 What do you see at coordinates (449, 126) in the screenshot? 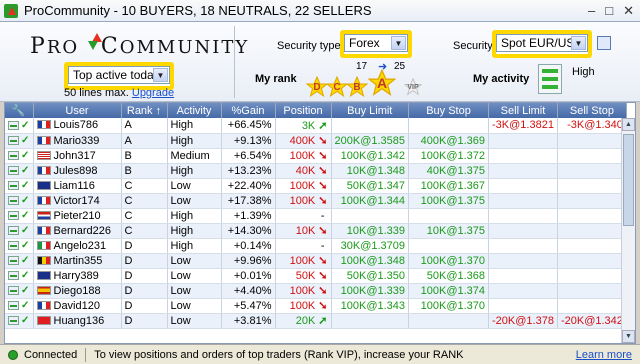
I see `buy-stop-cell` at bounding box center [449, 126].